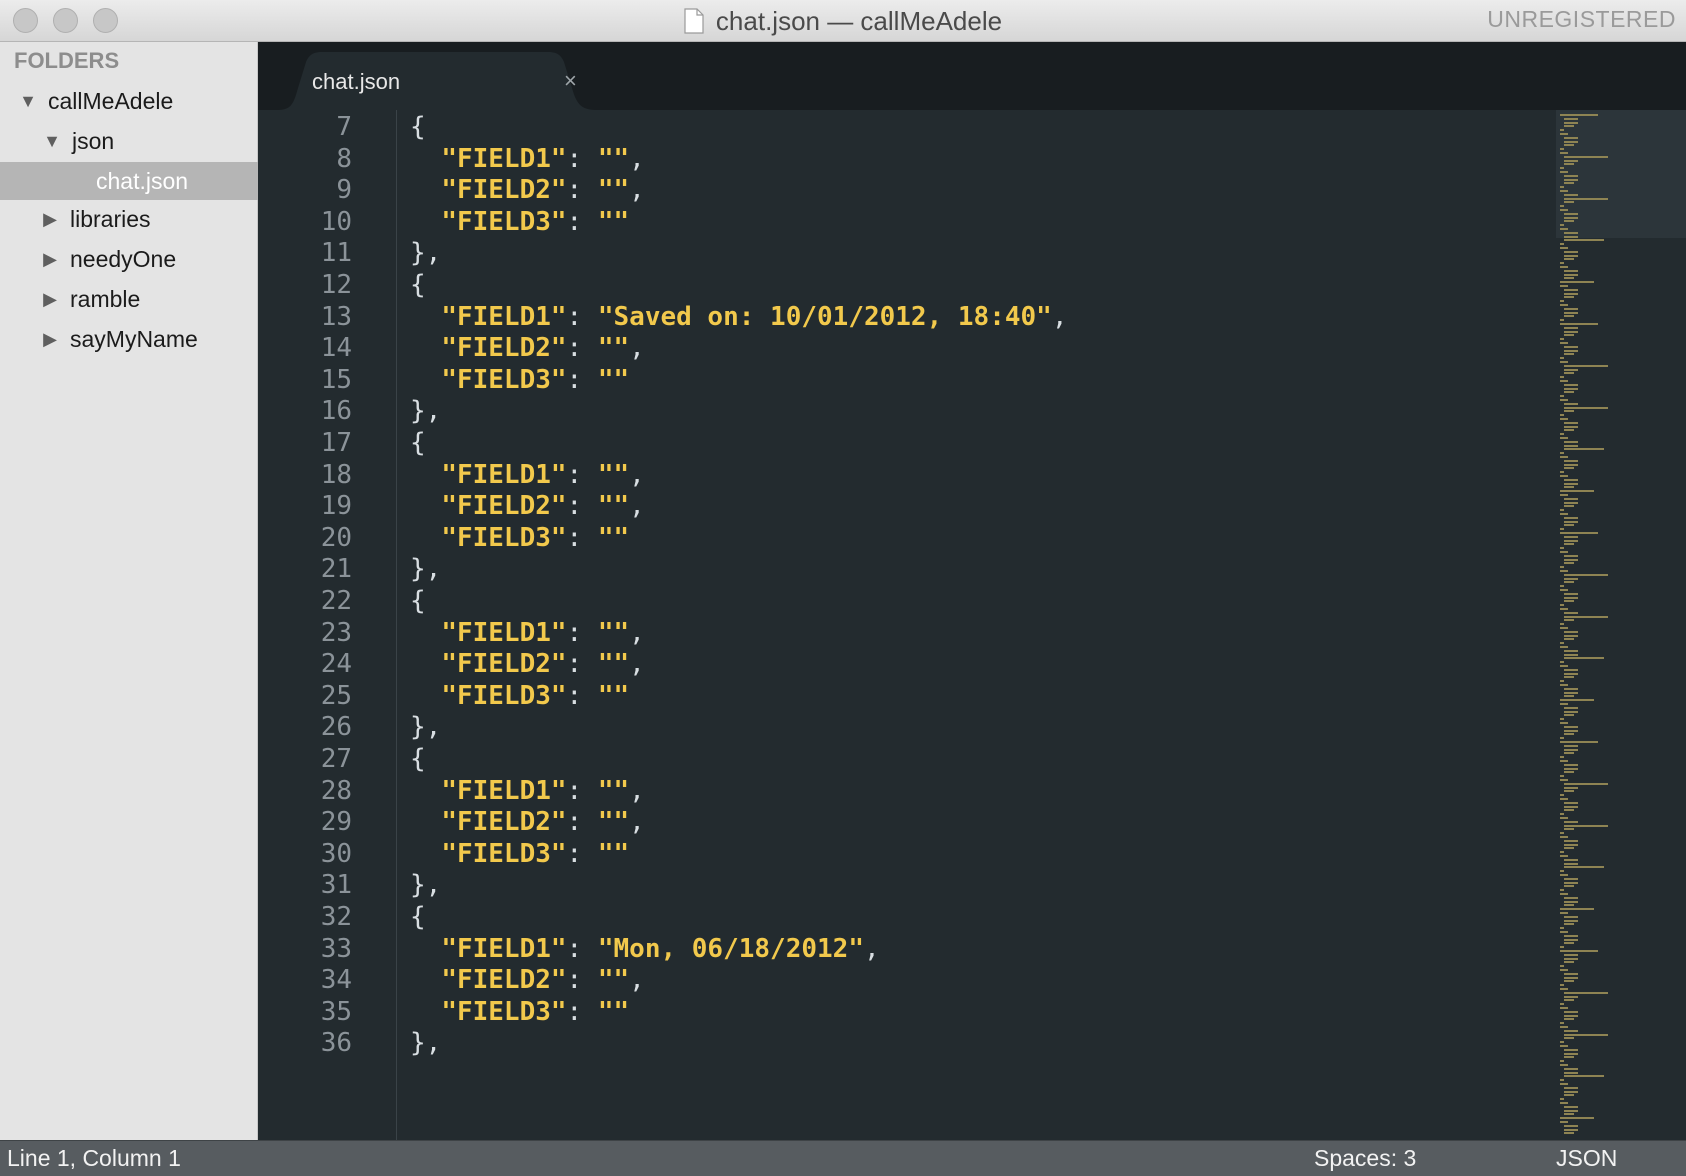 The image size is (1686, 1176). What do you see at coordinates (1586, 1158) in the screenshot?
I see `syntax-selector: JSON` at bounding box center [1586, 1158].